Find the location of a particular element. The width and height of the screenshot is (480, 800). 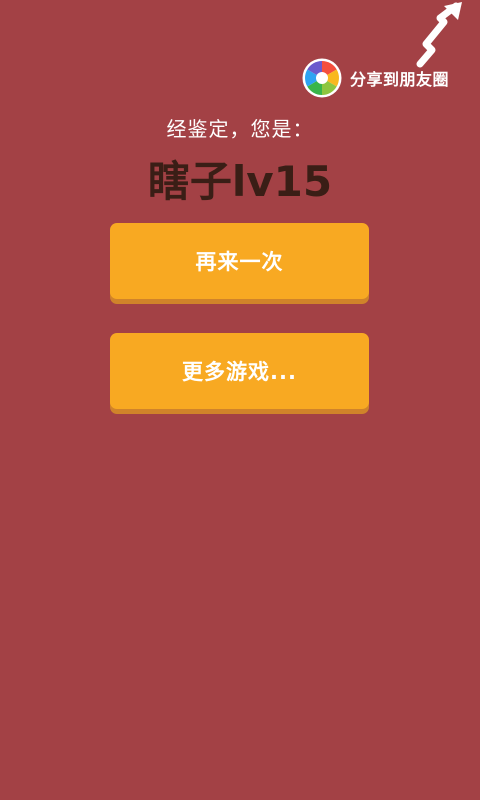

share-label: 分享到朋友圈 is located at coordinates (400, 79).